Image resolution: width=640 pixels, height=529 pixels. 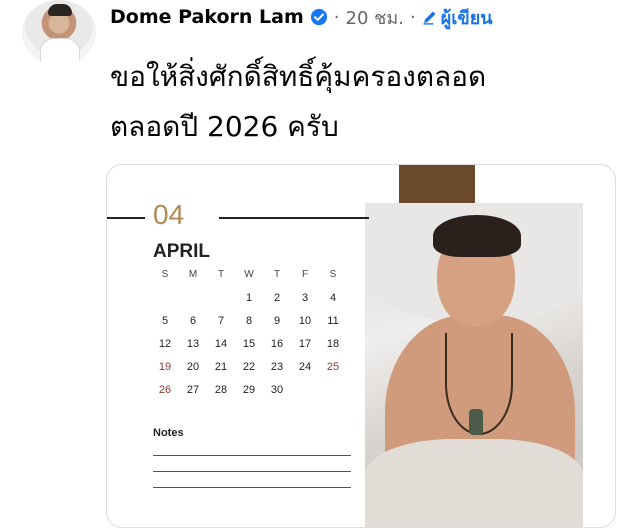 What do you see at coordinates (249, 298) in the screenshot?
I see `calendar-day: 1` at bounding box center [249, 298].